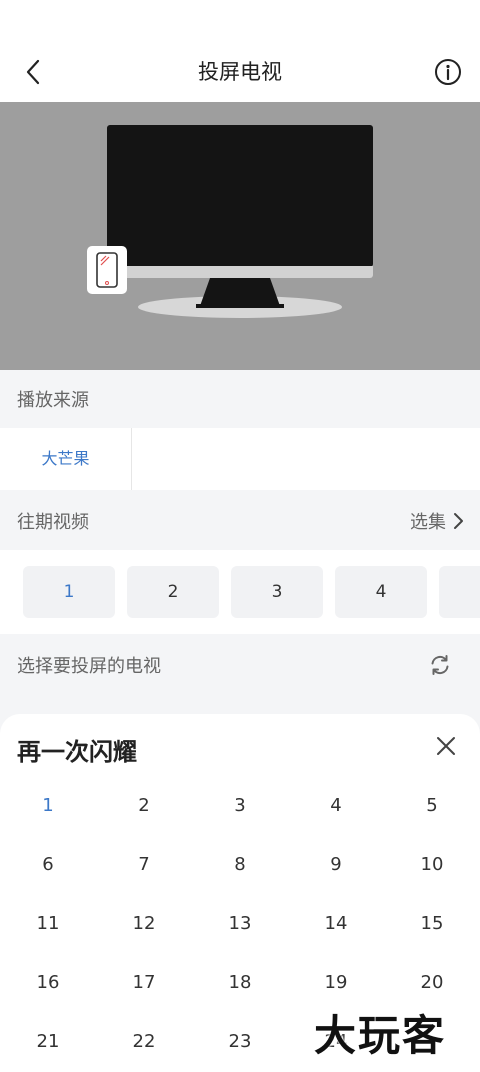 The height and width of the screenshot is (1072, 480). What do you see at coordinates (432, 983) in the screenshot?
I see `grid-episode: 20` at bounding box center [432, 983].